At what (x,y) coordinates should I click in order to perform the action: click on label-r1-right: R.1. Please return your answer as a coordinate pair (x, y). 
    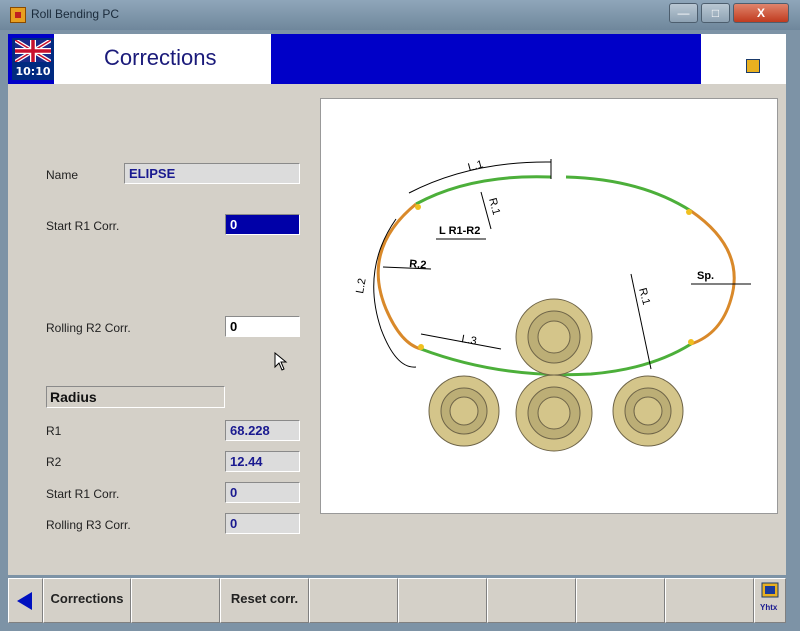
    Looking at the image, I should click on (644, 297).